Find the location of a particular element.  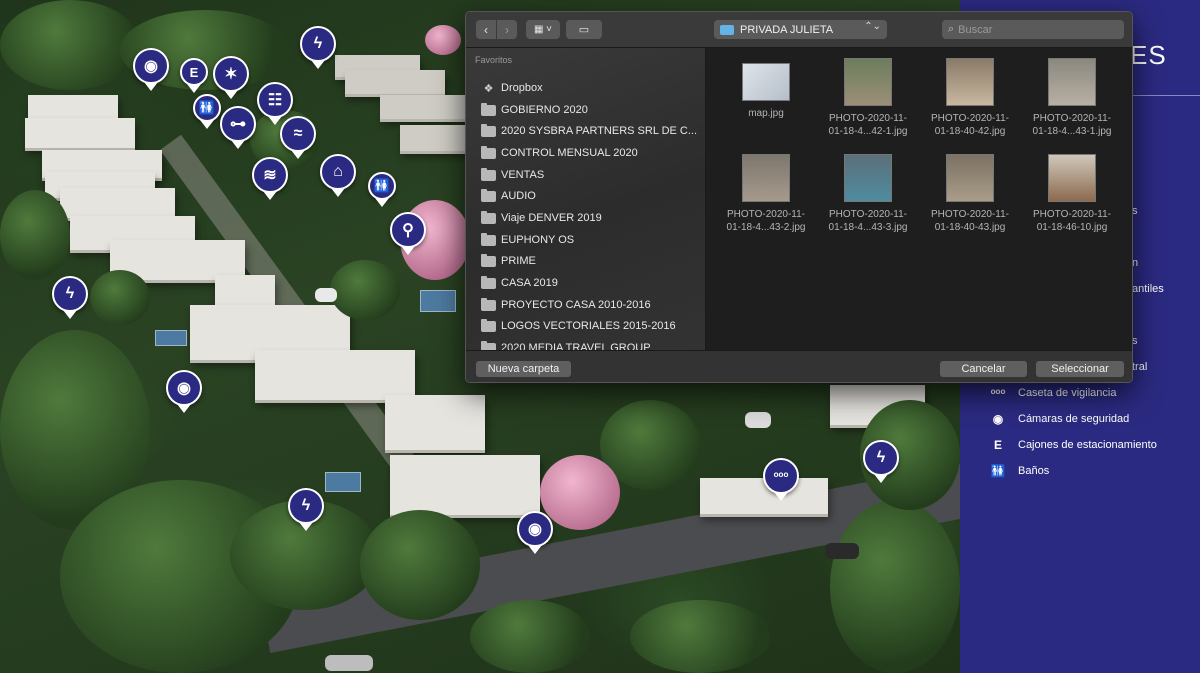

search-input is located at coordinates (1033, 29).